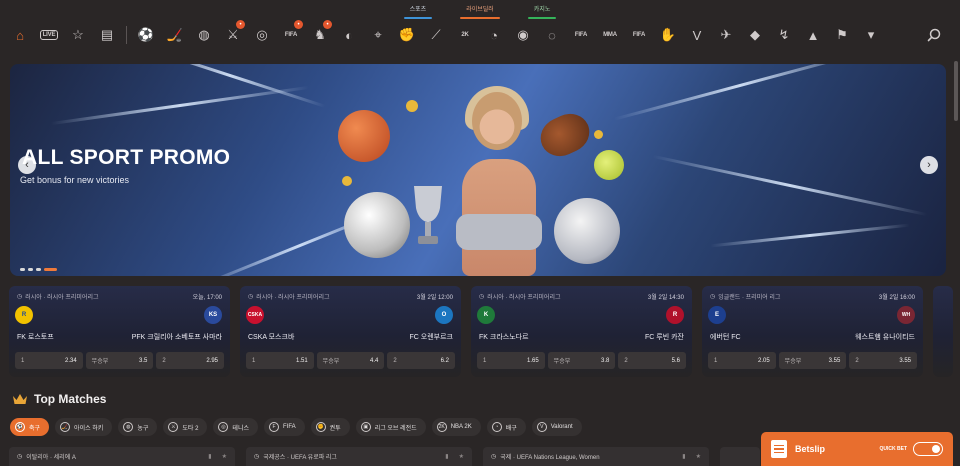 Image resolution: width=960 pixels, height=466 pixels. What do you see at coordinates (465, 35) in the screenshot?
I see `nba2k-icon: 2K` at bounding box center [465, 35].